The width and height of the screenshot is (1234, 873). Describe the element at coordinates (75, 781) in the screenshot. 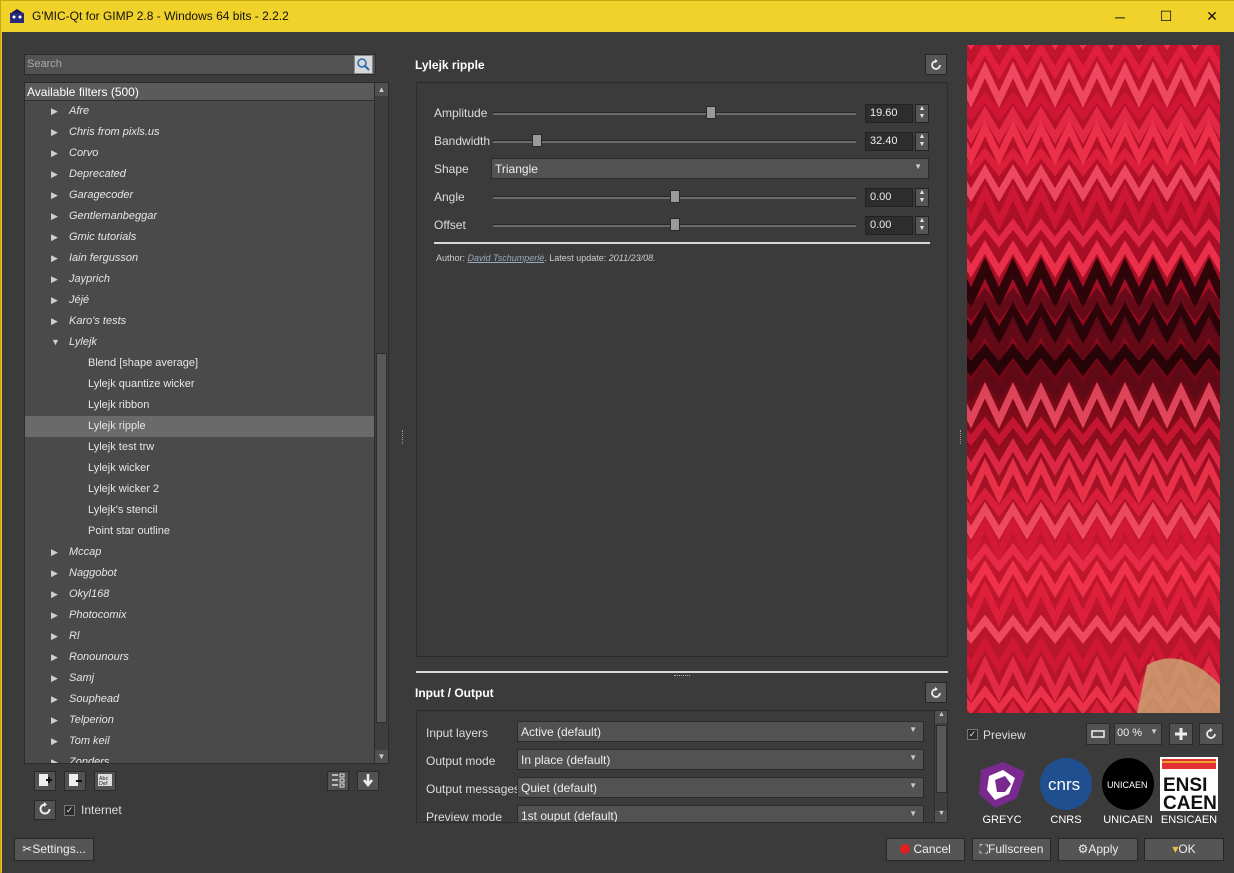

I see `remove-fave-button` at that location.